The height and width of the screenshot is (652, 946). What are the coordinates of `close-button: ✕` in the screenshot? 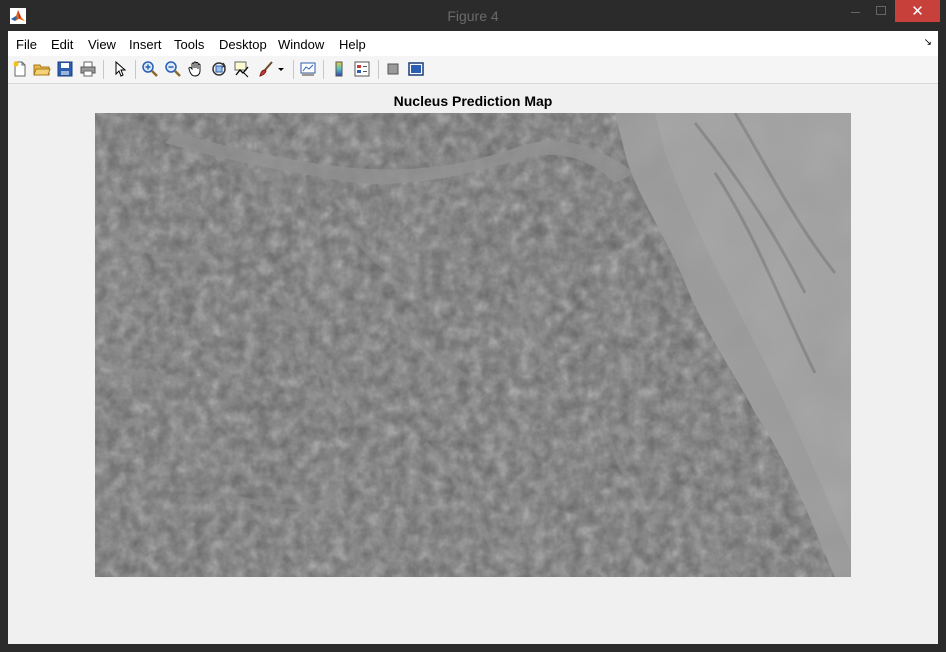 It's located at (917, 11).